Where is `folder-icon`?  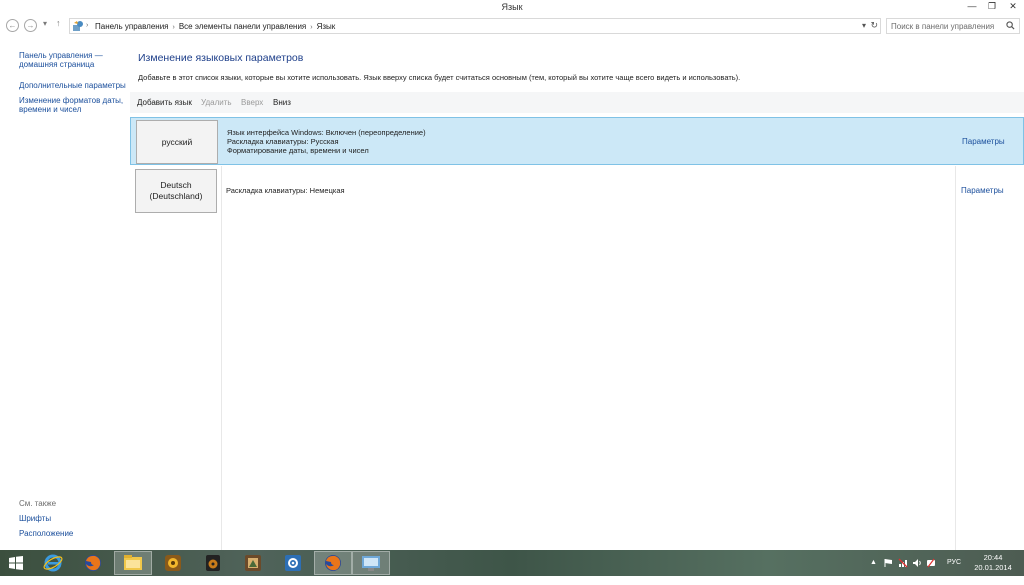
folder-icon is located at coordinates (133, 562).